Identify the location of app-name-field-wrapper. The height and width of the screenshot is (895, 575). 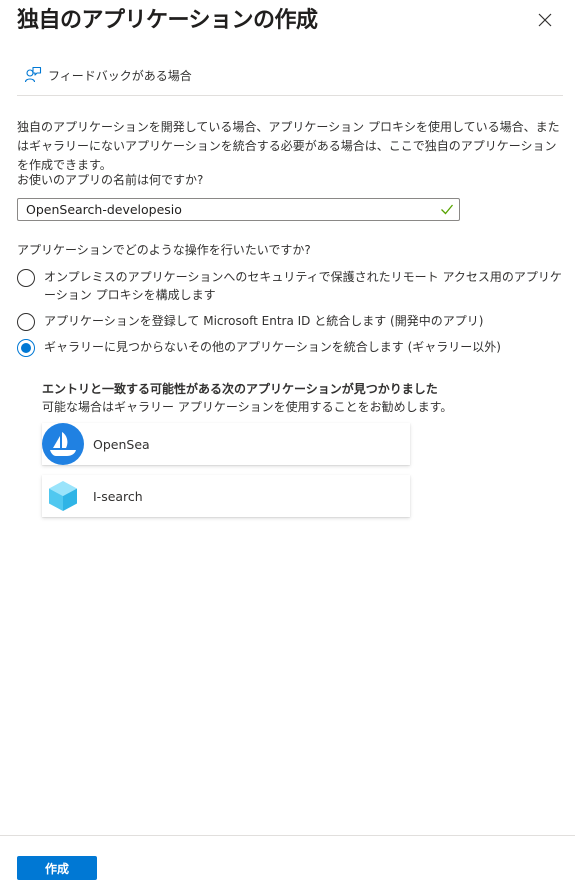
(238, 209).